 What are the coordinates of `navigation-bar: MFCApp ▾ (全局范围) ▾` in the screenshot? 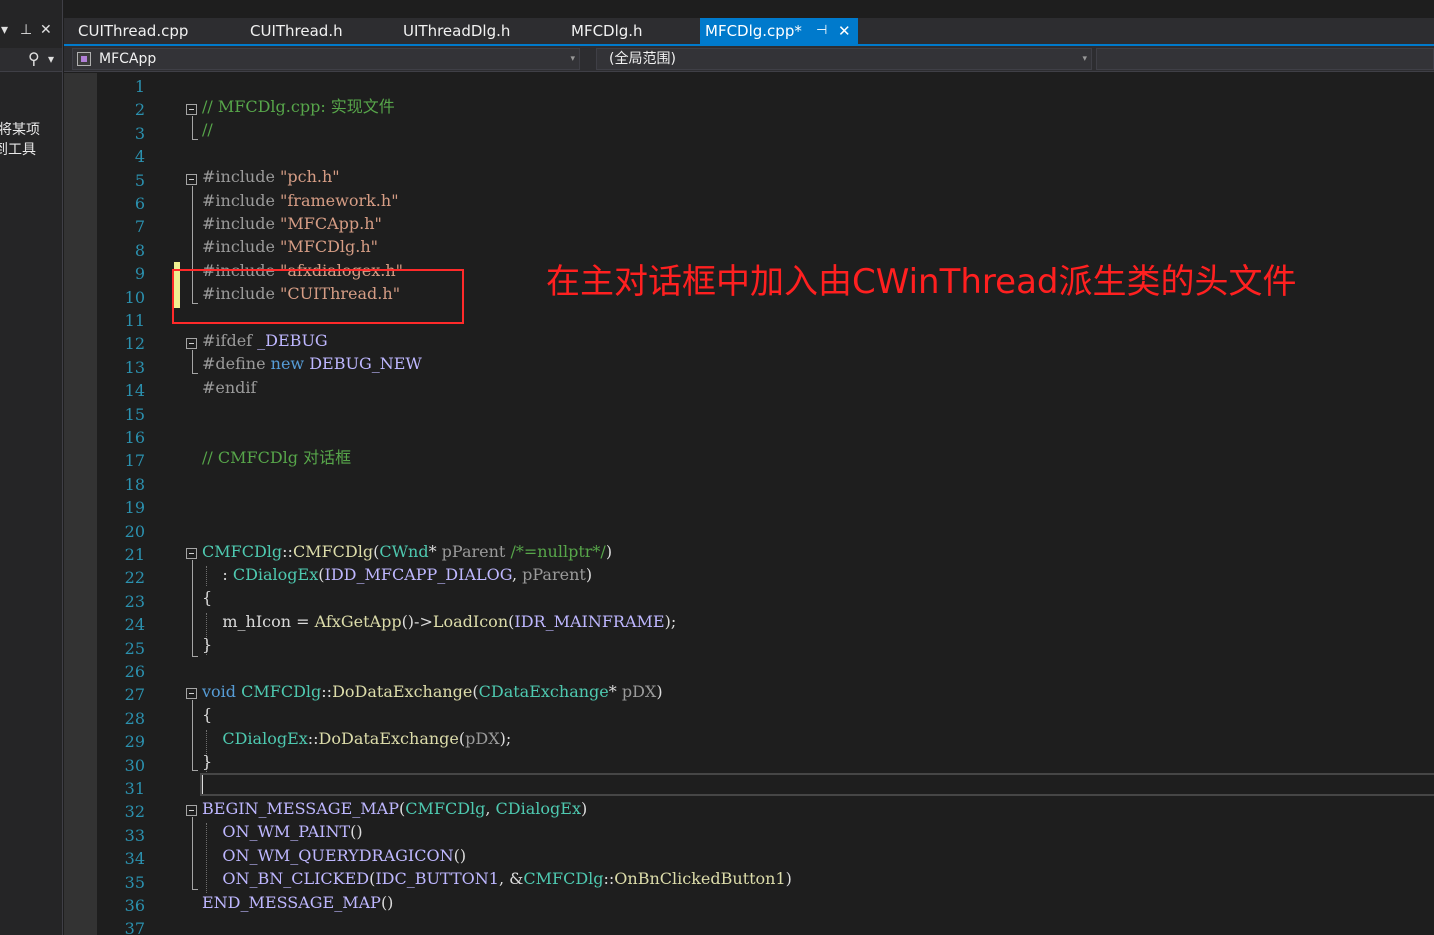 It's located at (749, 59).